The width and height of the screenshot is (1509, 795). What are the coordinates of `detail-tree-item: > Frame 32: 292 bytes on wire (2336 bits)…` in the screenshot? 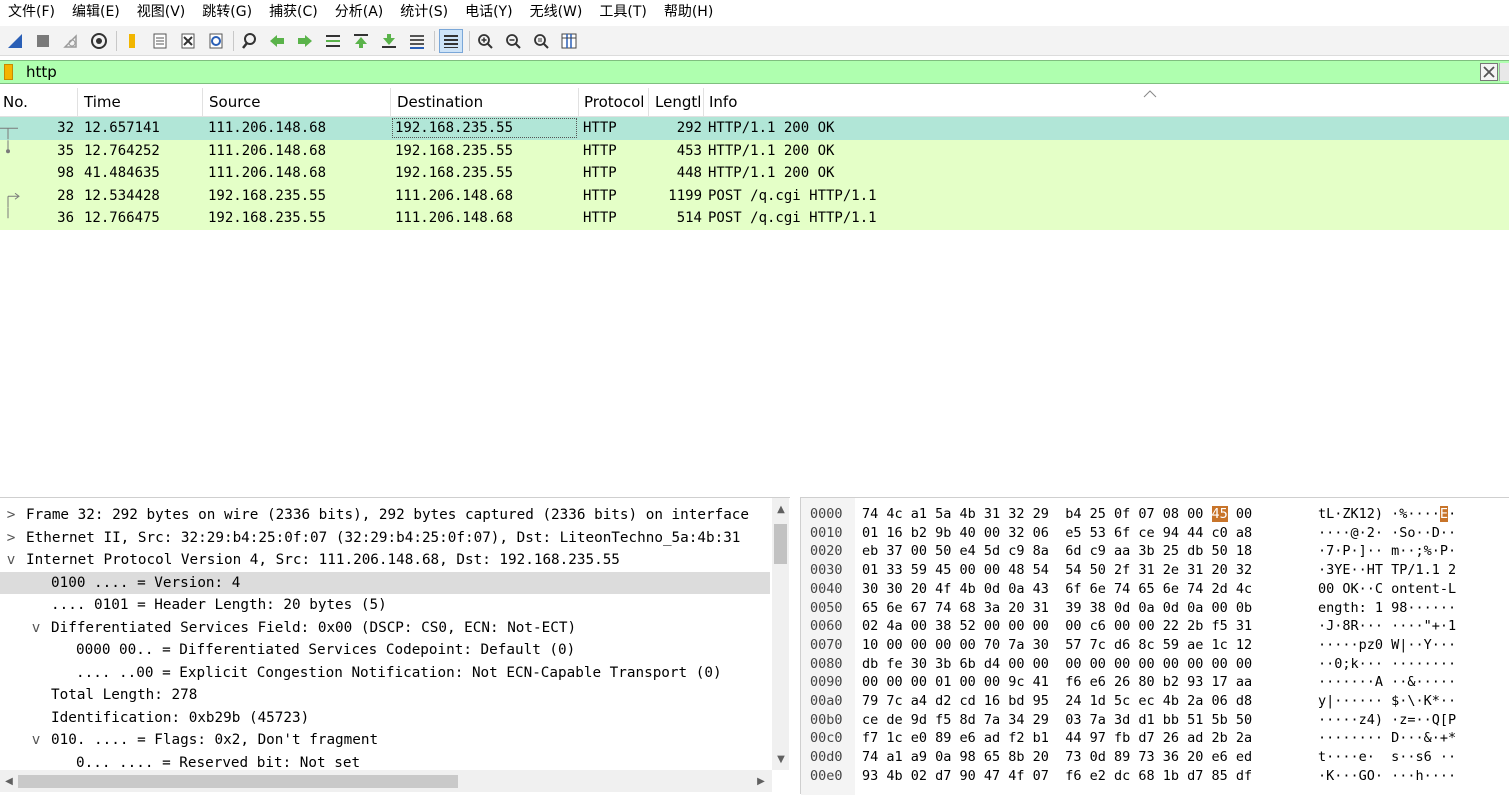 It's located at (385, 515).